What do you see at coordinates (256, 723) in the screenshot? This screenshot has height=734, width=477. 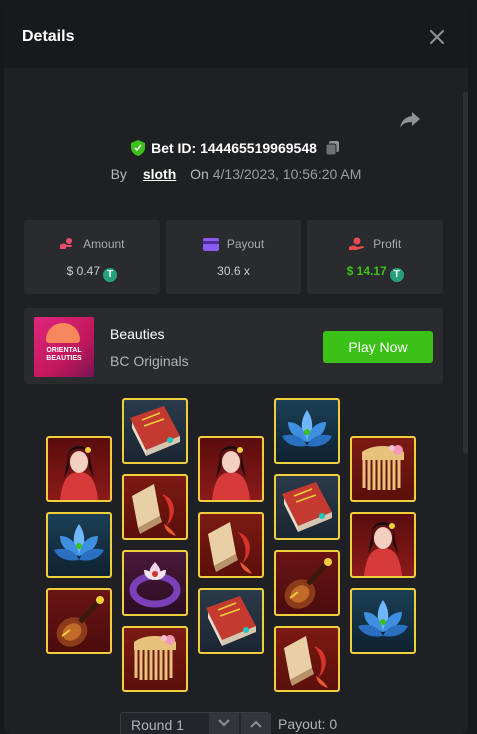 I see `round-next-button` at bounding box center [256, 723].